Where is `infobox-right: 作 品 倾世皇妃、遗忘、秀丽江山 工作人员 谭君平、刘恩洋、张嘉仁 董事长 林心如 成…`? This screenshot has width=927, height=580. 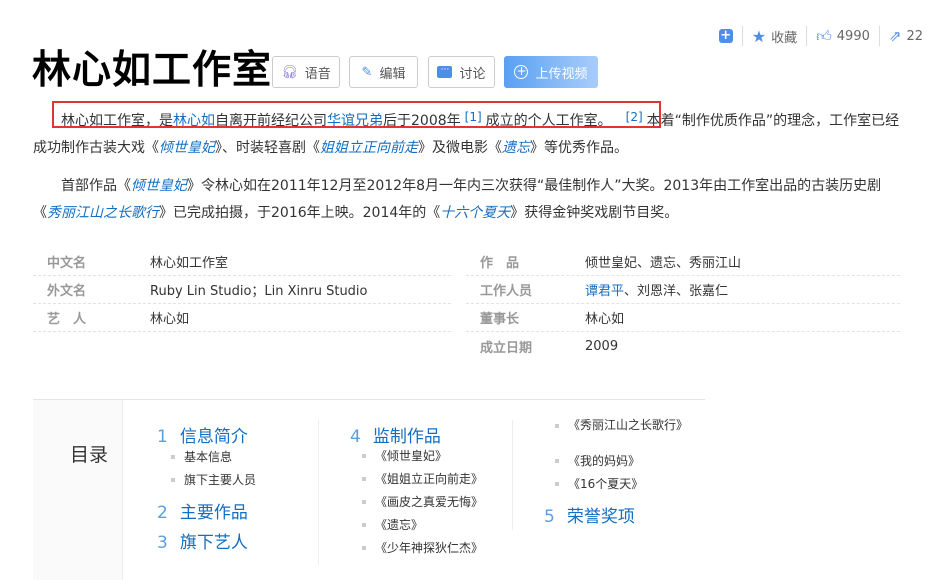
infobox-right: 作 品 倾世皇妃、遗忘、秀丽江山 工作人员 谭君平、刘恩洋、张嘉仁 董事长 林心如 成… is located at coordinates (683, 304).